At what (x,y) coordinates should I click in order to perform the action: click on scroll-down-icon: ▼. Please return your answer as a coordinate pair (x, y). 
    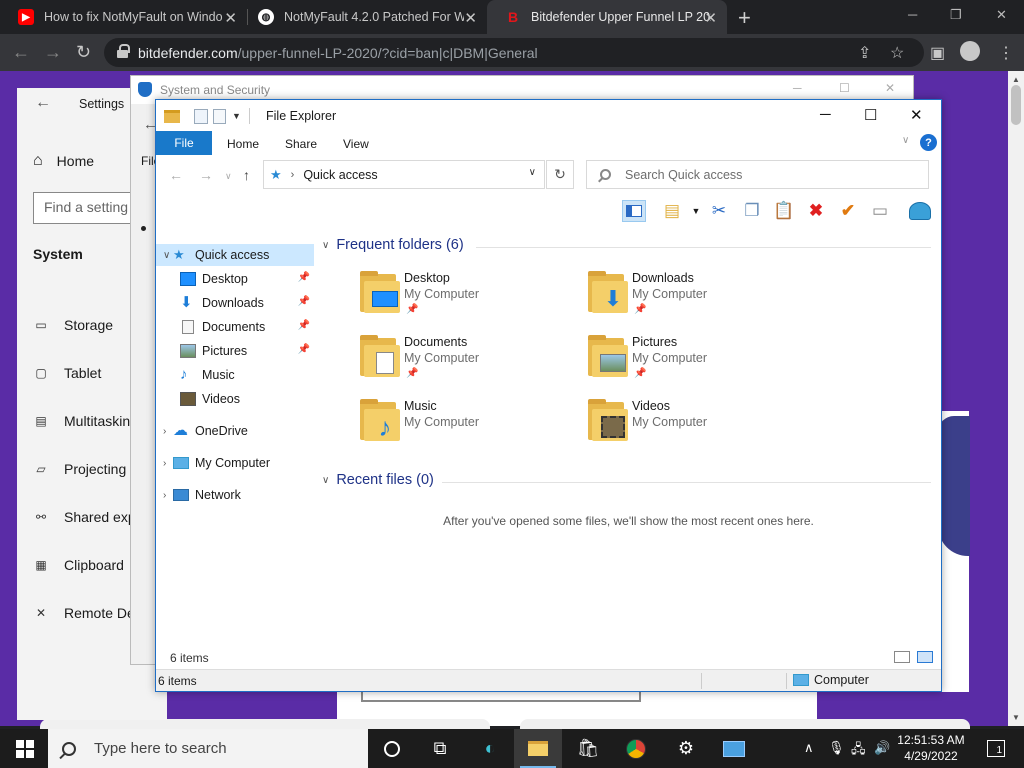
    Looking at the image, I should click on (1016, 717).